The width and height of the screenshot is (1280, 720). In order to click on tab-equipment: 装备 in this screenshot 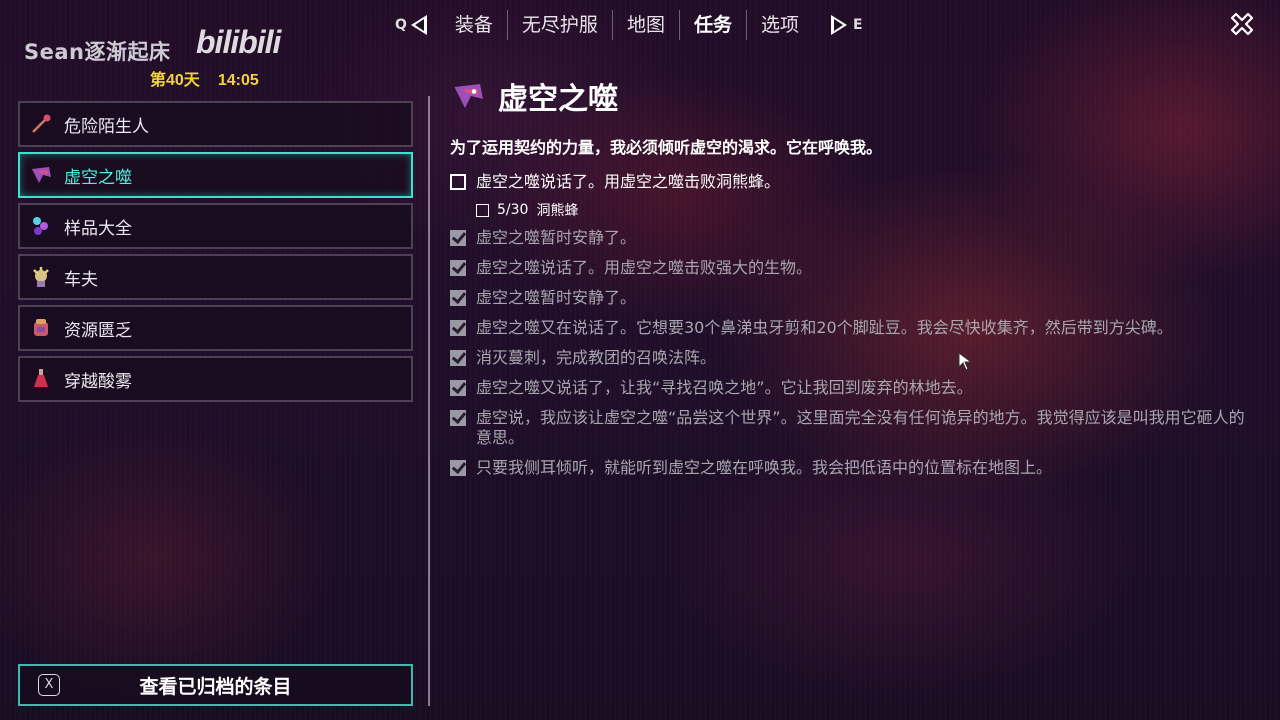, I will do `click(474, 25)`.